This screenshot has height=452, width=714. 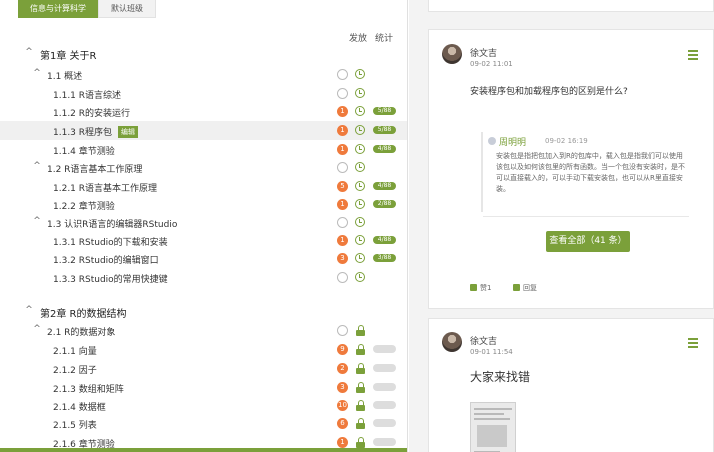 What do you see at coordinates (384, 204) in the screenshot?
I see `completion-pill: 2/88` at bounding box center [384, 204].